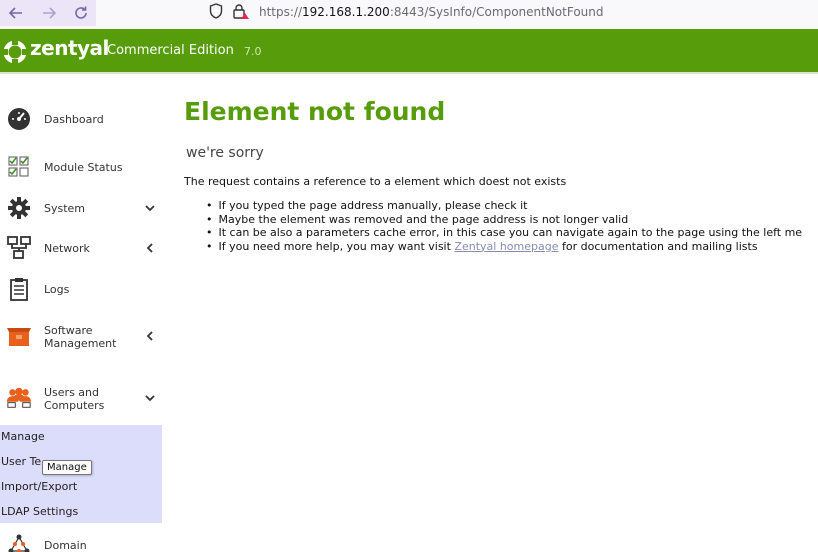  I want to click on sidebar-item-dashboard: Dashboard, so click(81, 119).